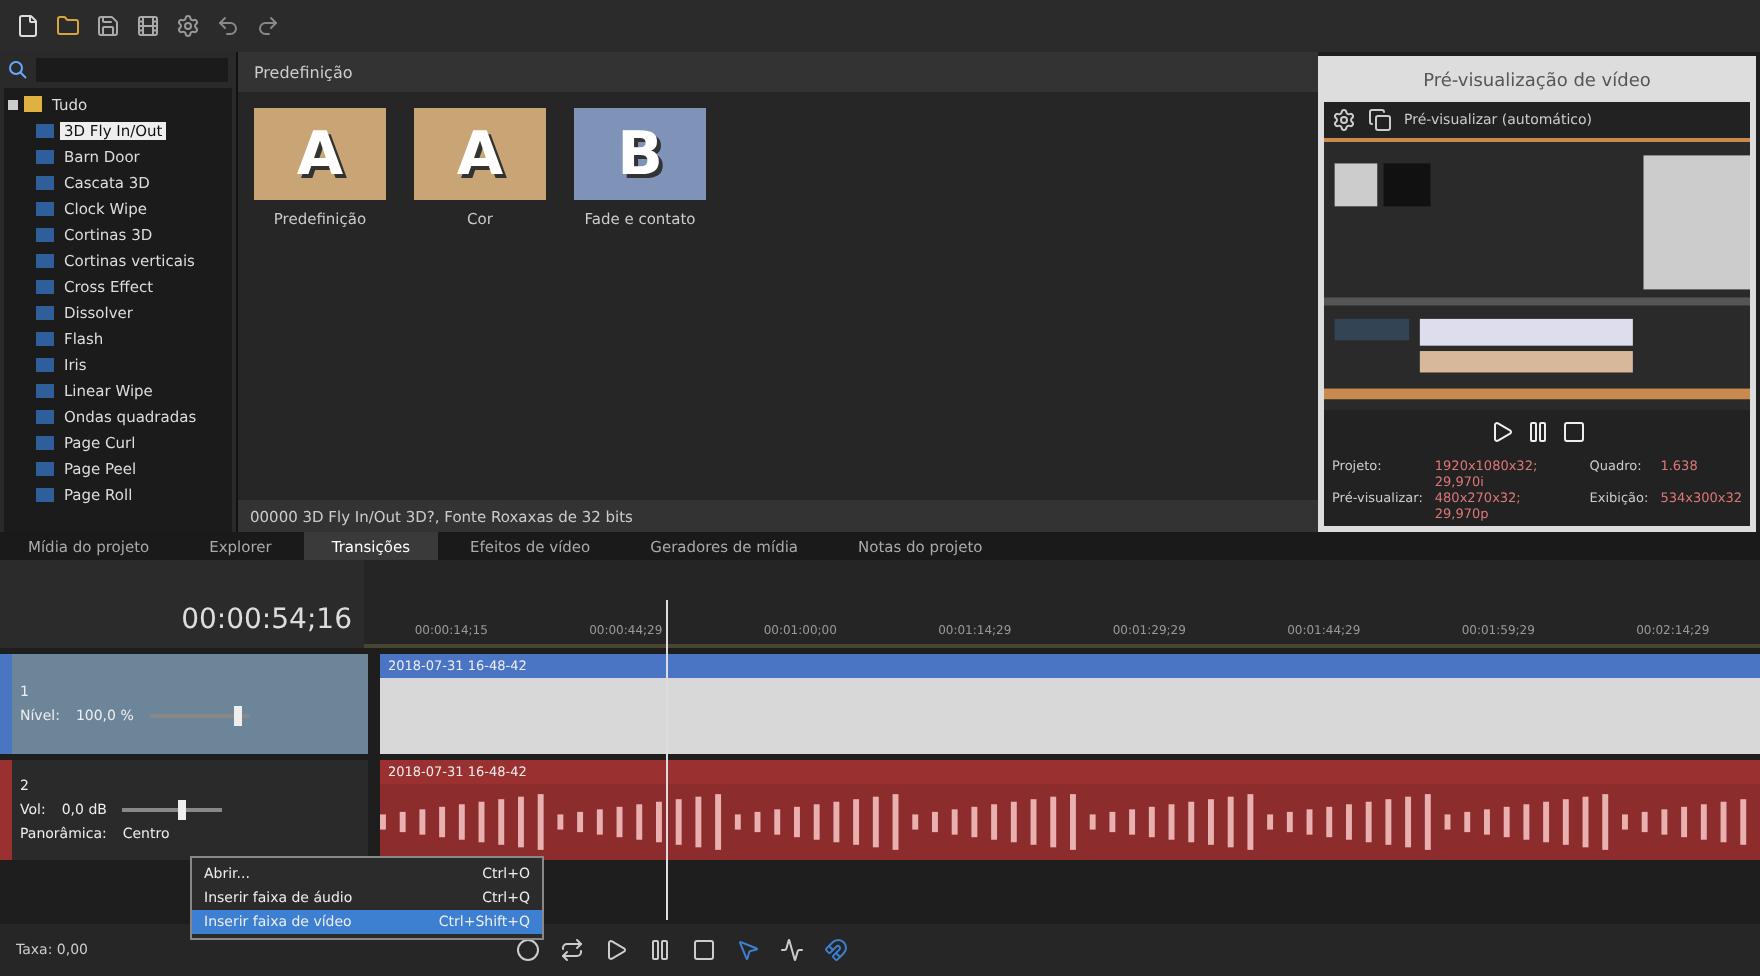  I want to click on window-title: Pré-visualização de vídeo, so click(1537, 82).